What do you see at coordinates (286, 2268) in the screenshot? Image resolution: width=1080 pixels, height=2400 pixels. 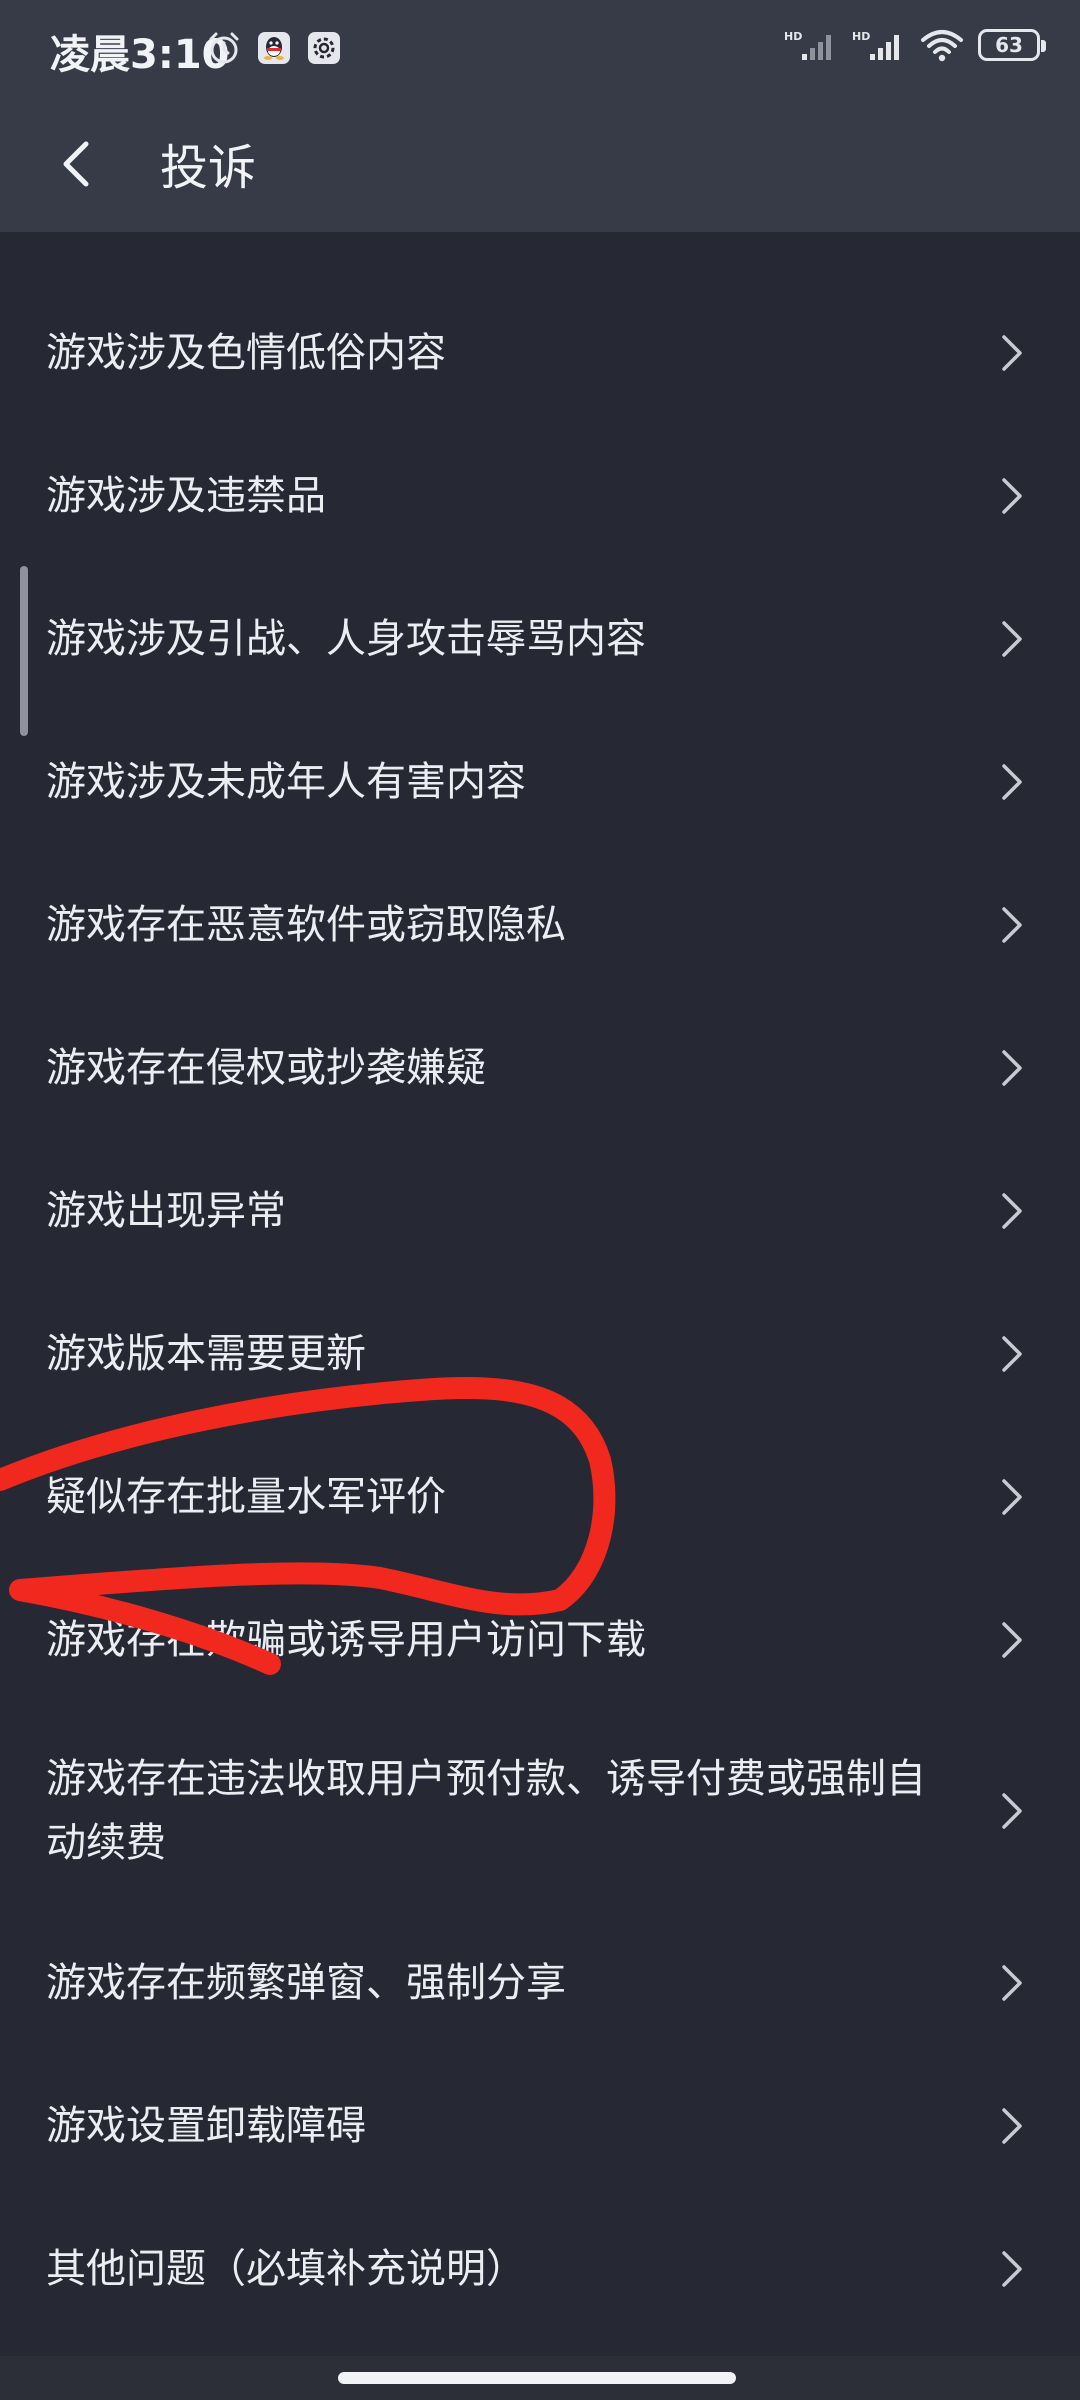 I see `complaint-item-label: 其他问题（必填补充说明）` at bounding box center [286, 2268].